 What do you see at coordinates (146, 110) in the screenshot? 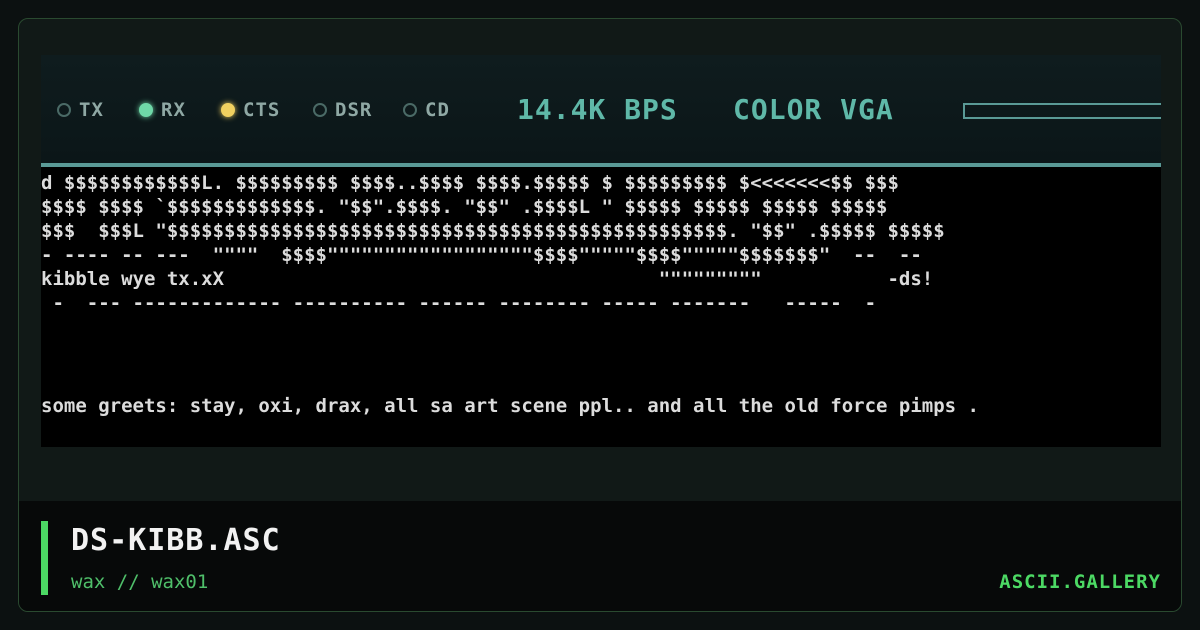
I see `led-rx-icon` at bounding box center [146, 110].